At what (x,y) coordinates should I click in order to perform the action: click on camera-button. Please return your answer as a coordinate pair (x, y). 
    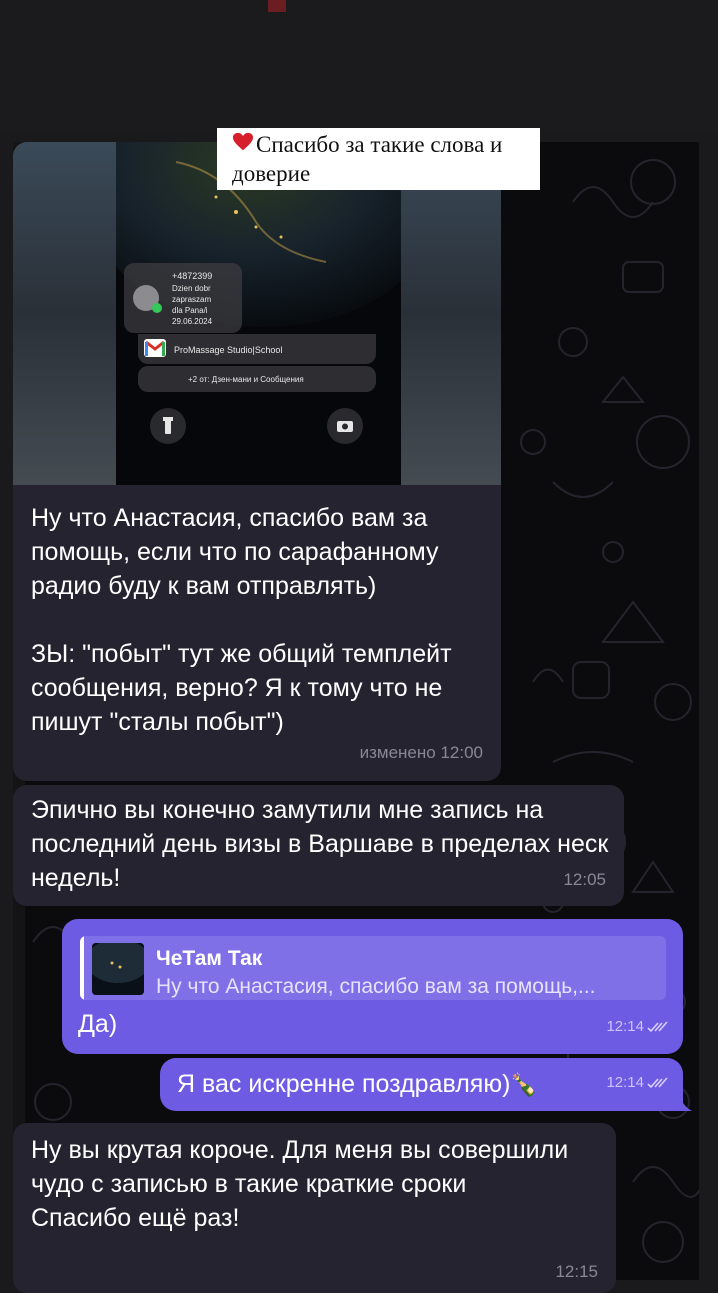
    Looking at the image, I should click on (345, 426).